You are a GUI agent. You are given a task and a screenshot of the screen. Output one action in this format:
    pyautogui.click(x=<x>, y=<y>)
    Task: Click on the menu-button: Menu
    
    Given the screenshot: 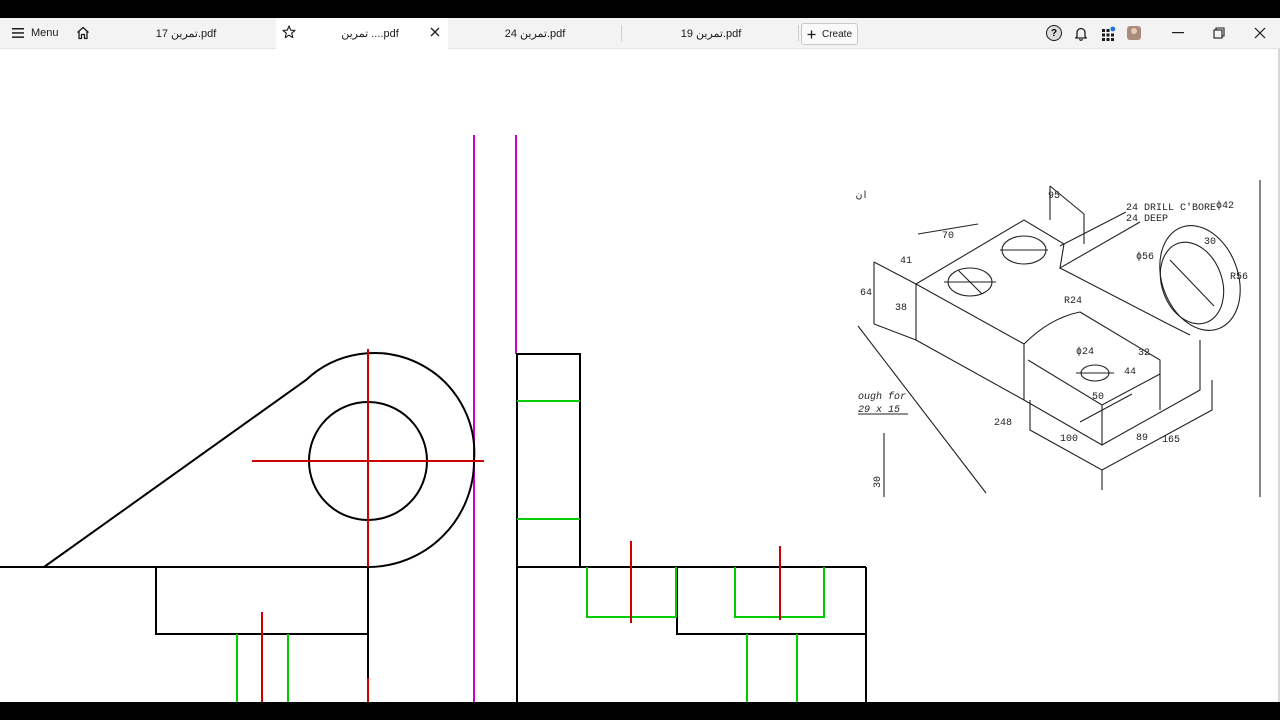 What is the action you would take?
    pyautogui.click(x=37, y=33)
    